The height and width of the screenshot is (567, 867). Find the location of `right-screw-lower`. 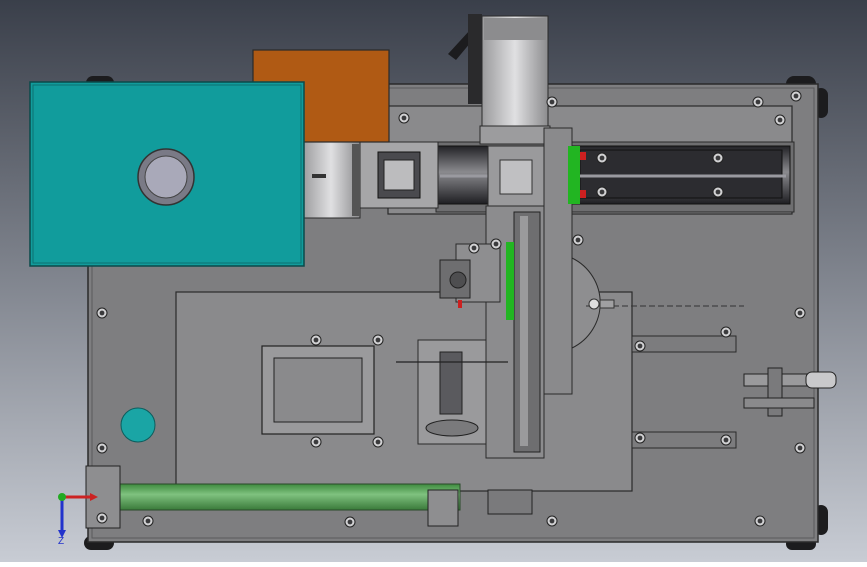

right-screw-lower is located at coordinates (779, 403).